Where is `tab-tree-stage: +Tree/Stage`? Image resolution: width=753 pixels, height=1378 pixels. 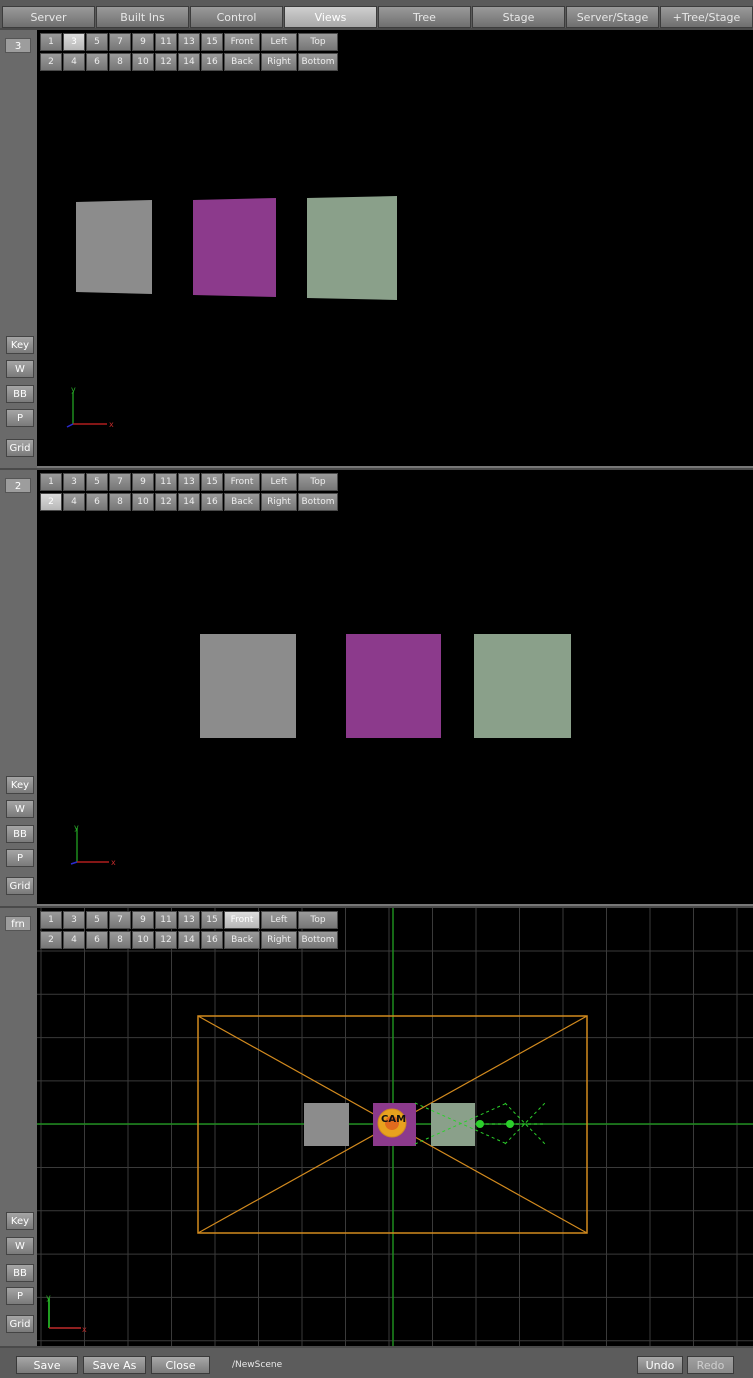
tab-tree-stage: +Tree/Stage is located at coordinates (706, 17).